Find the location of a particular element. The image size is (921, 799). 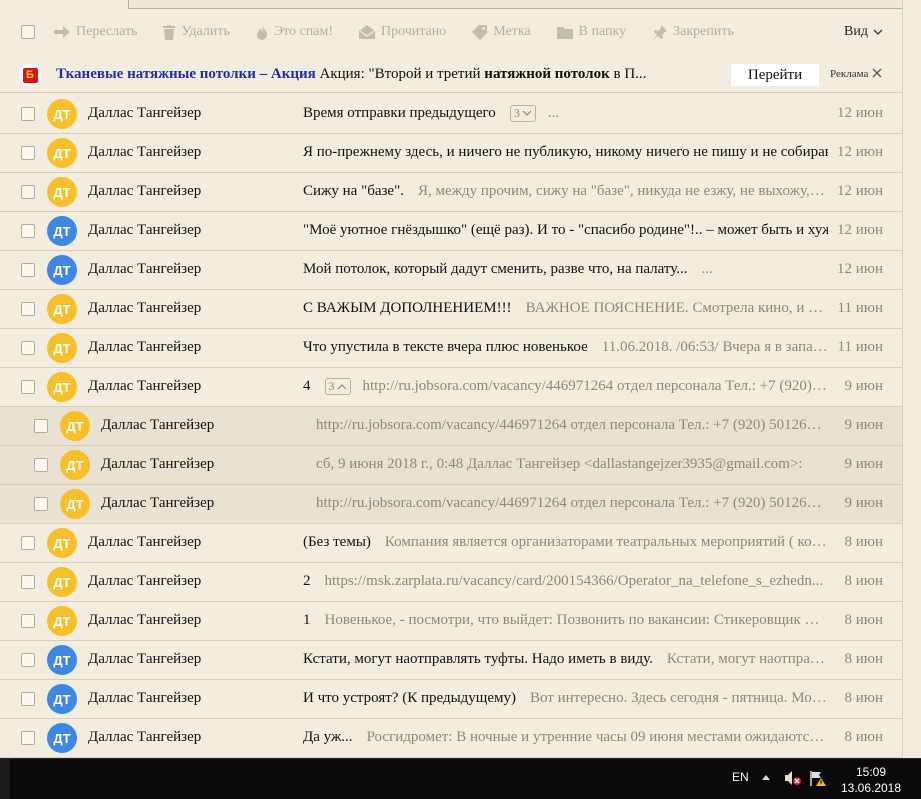

message-date: 8 июн is located at coordinates (863, 659).